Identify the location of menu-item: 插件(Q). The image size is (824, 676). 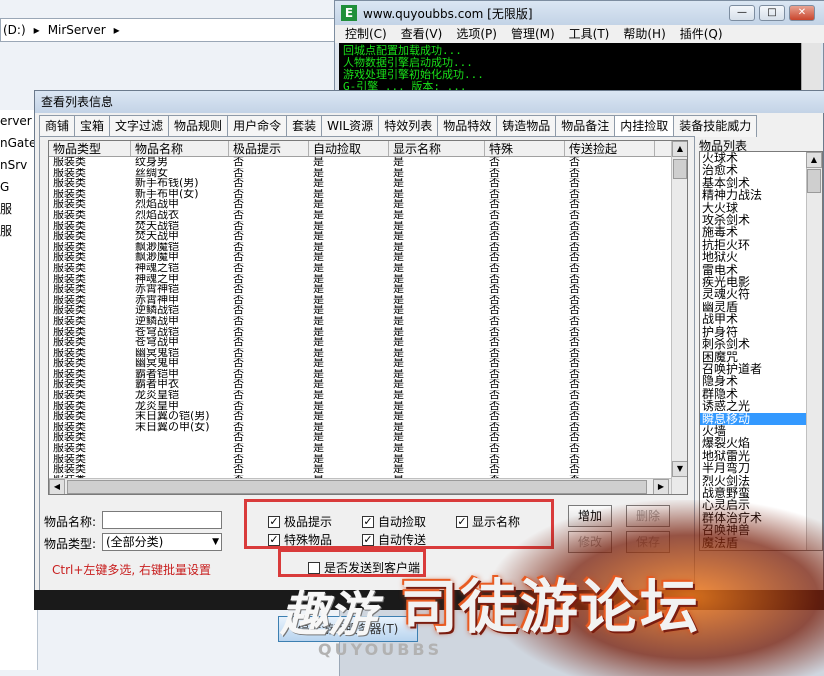
(701, 34).